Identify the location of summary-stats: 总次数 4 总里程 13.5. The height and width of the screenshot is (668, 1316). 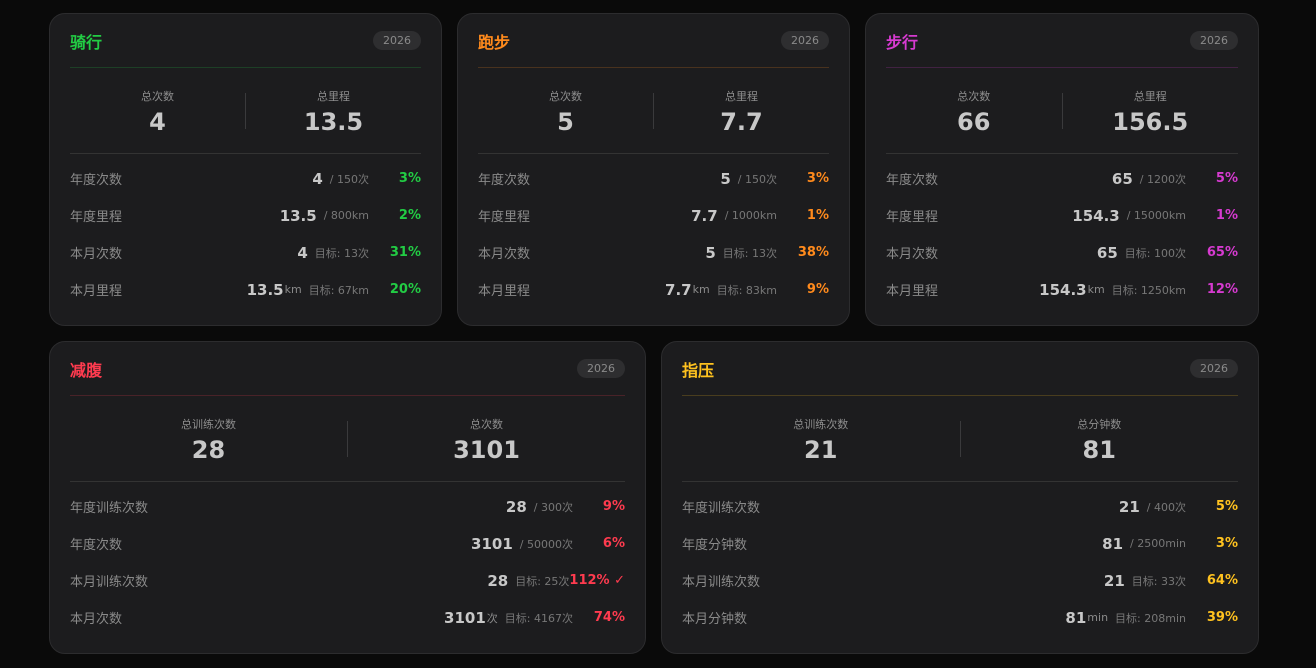
(245, 111).